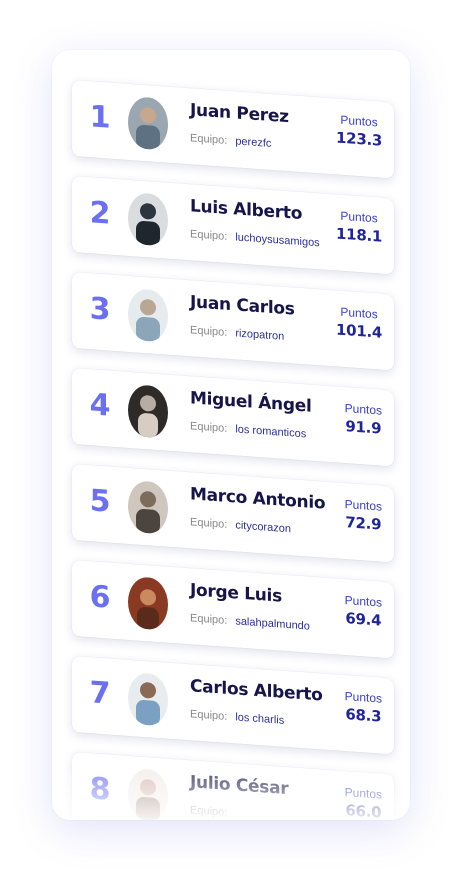 This screenshot has height=869, width=461. Describe the element at coordinates (239, 114) in the screenshot. I see `player-name: Juan Perez` at that location.